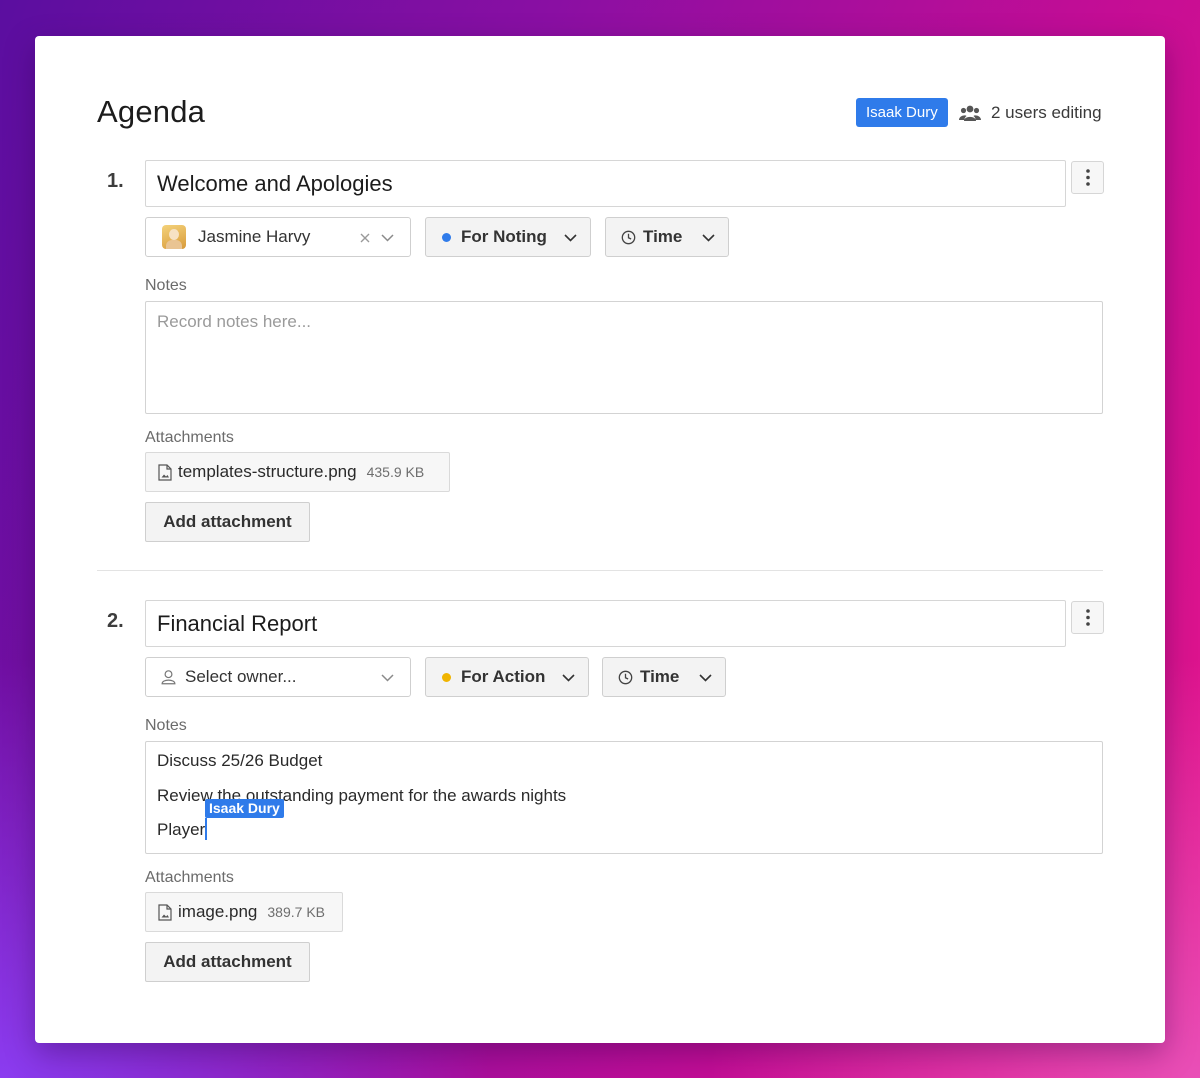 This screenshot has height=1078, width=1200. I want to click on attachment-size: 435.9 KB, so click(395, 472).